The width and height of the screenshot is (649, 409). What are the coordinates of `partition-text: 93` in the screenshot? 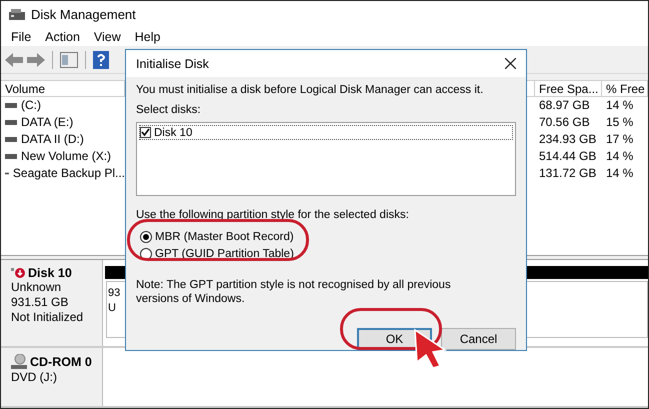 It's located at (114, 294).